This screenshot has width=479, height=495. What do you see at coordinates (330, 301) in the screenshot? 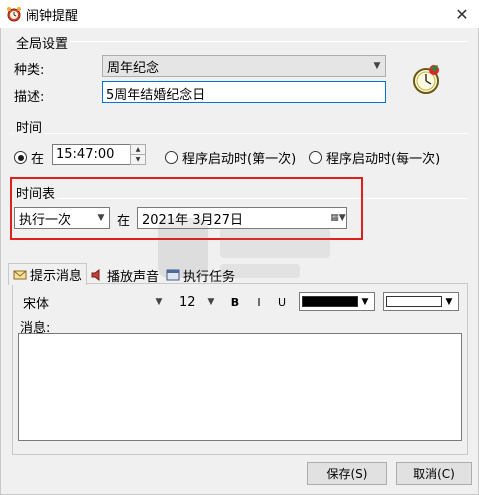
I see `text-color-swatch` at bounding box center [330, 301].